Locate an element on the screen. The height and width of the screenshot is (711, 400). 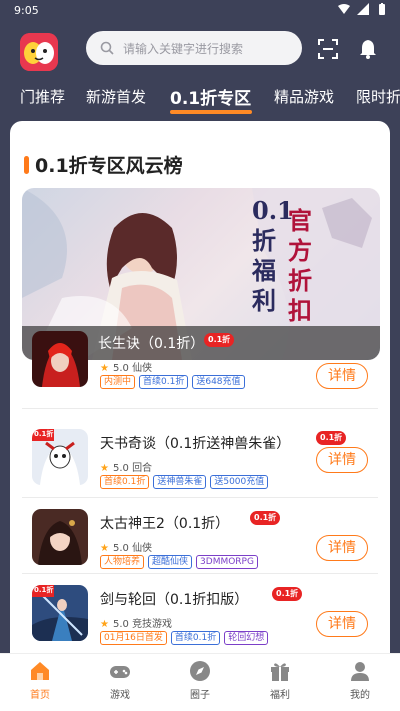
title-accent-bar is located at coordinates (26, 164).